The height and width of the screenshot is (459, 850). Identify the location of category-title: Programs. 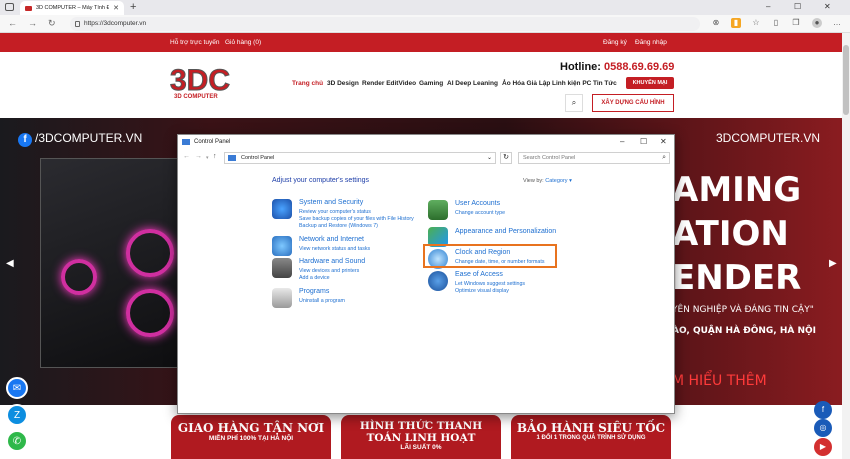
(314, 291).